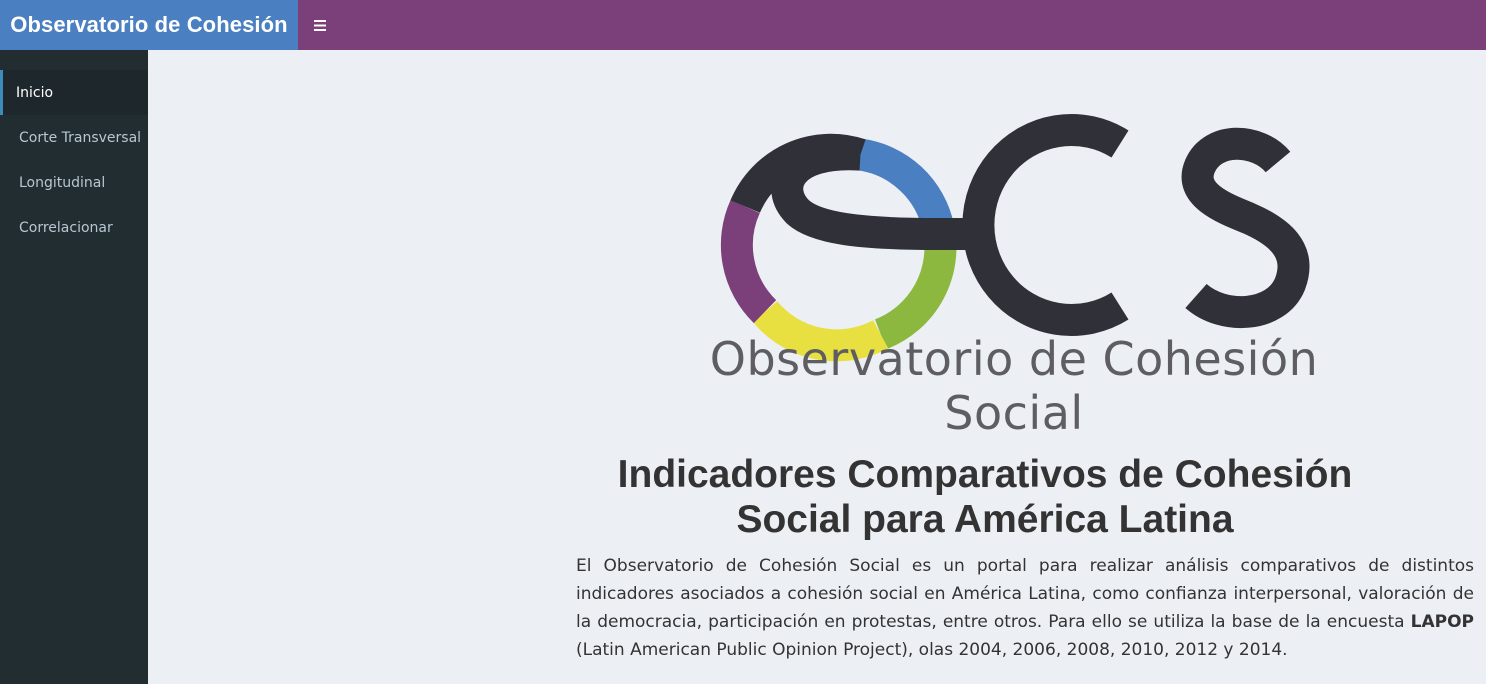  I want to click on hamburger-menu-icon, so click(320, 25).